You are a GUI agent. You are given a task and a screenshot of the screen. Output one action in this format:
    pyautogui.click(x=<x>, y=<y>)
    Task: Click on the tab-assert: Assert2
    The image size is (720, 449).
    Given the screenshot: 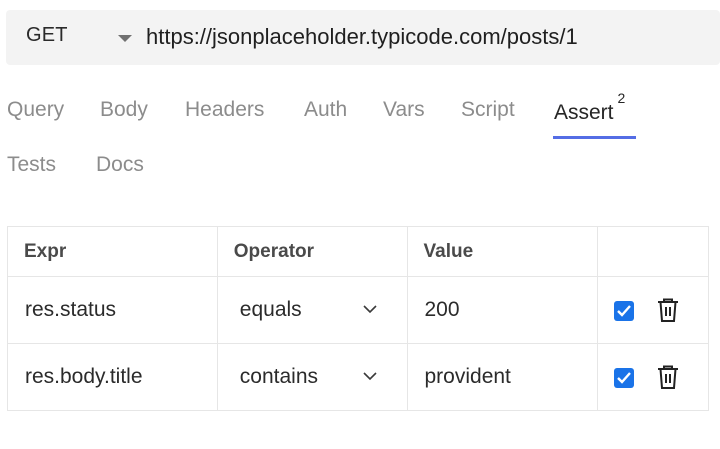 What is the action you would take?
    pyautogui.click(x=589, y=107)
    